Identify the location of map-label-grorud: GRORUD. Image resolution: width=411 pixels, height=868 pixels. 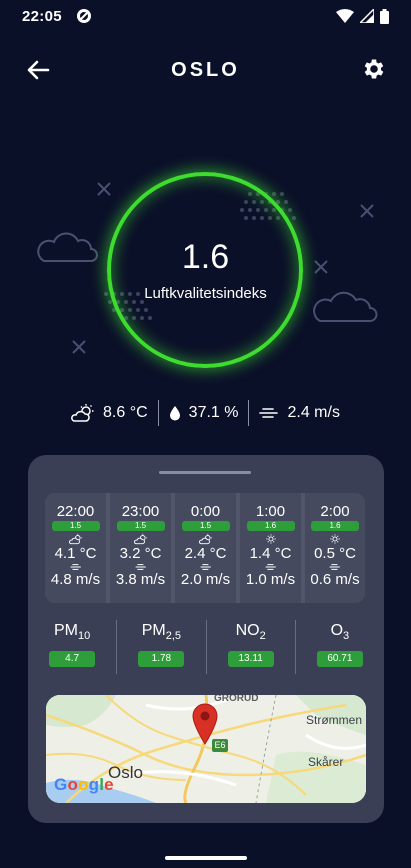
(236, 699).